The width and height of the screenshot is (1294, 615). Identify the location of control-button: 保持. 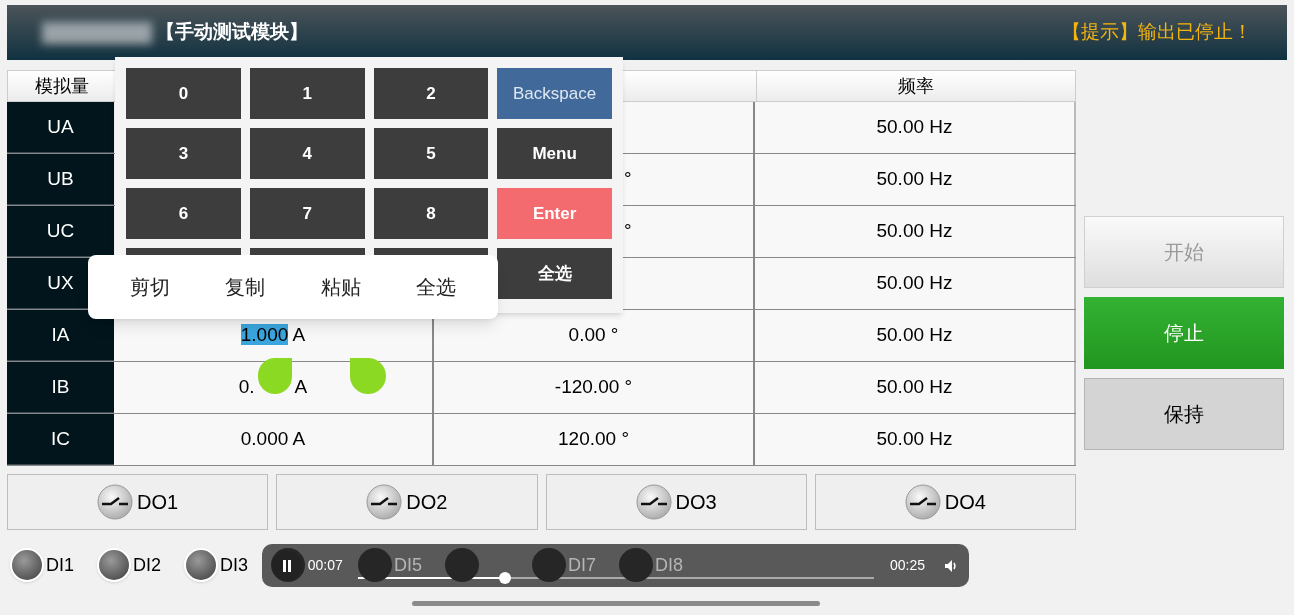
(1184, 414).